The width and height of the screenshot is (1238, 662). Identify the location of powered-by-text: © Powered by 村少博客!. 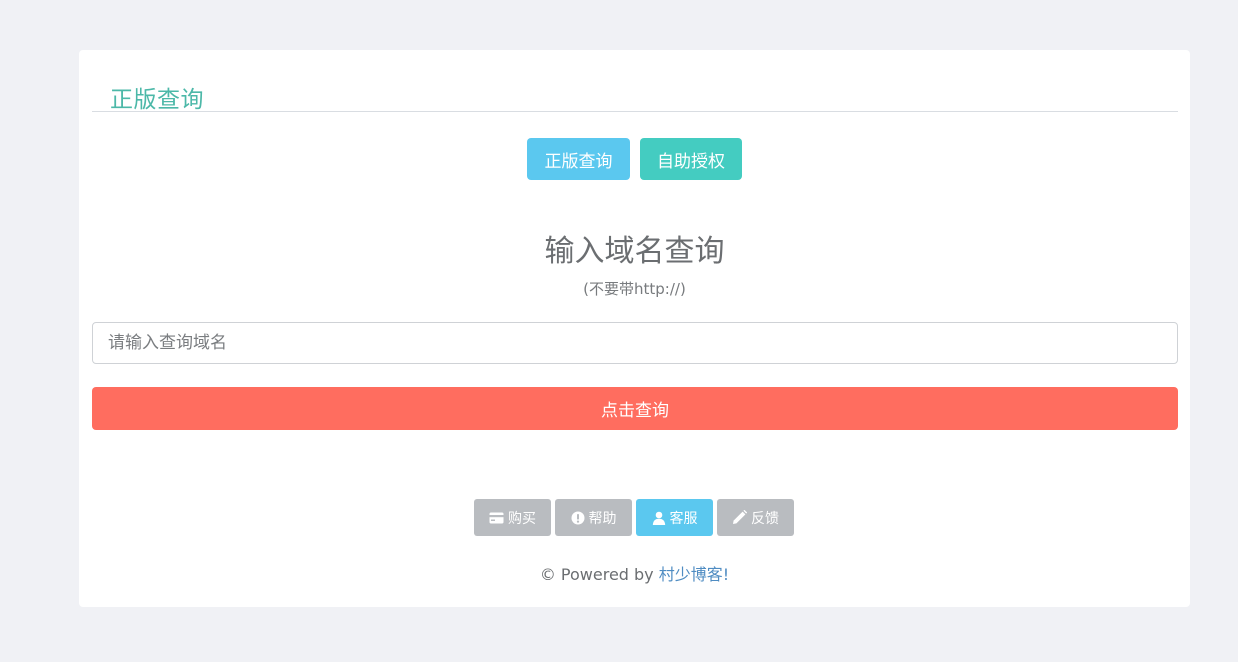
(634, 573).